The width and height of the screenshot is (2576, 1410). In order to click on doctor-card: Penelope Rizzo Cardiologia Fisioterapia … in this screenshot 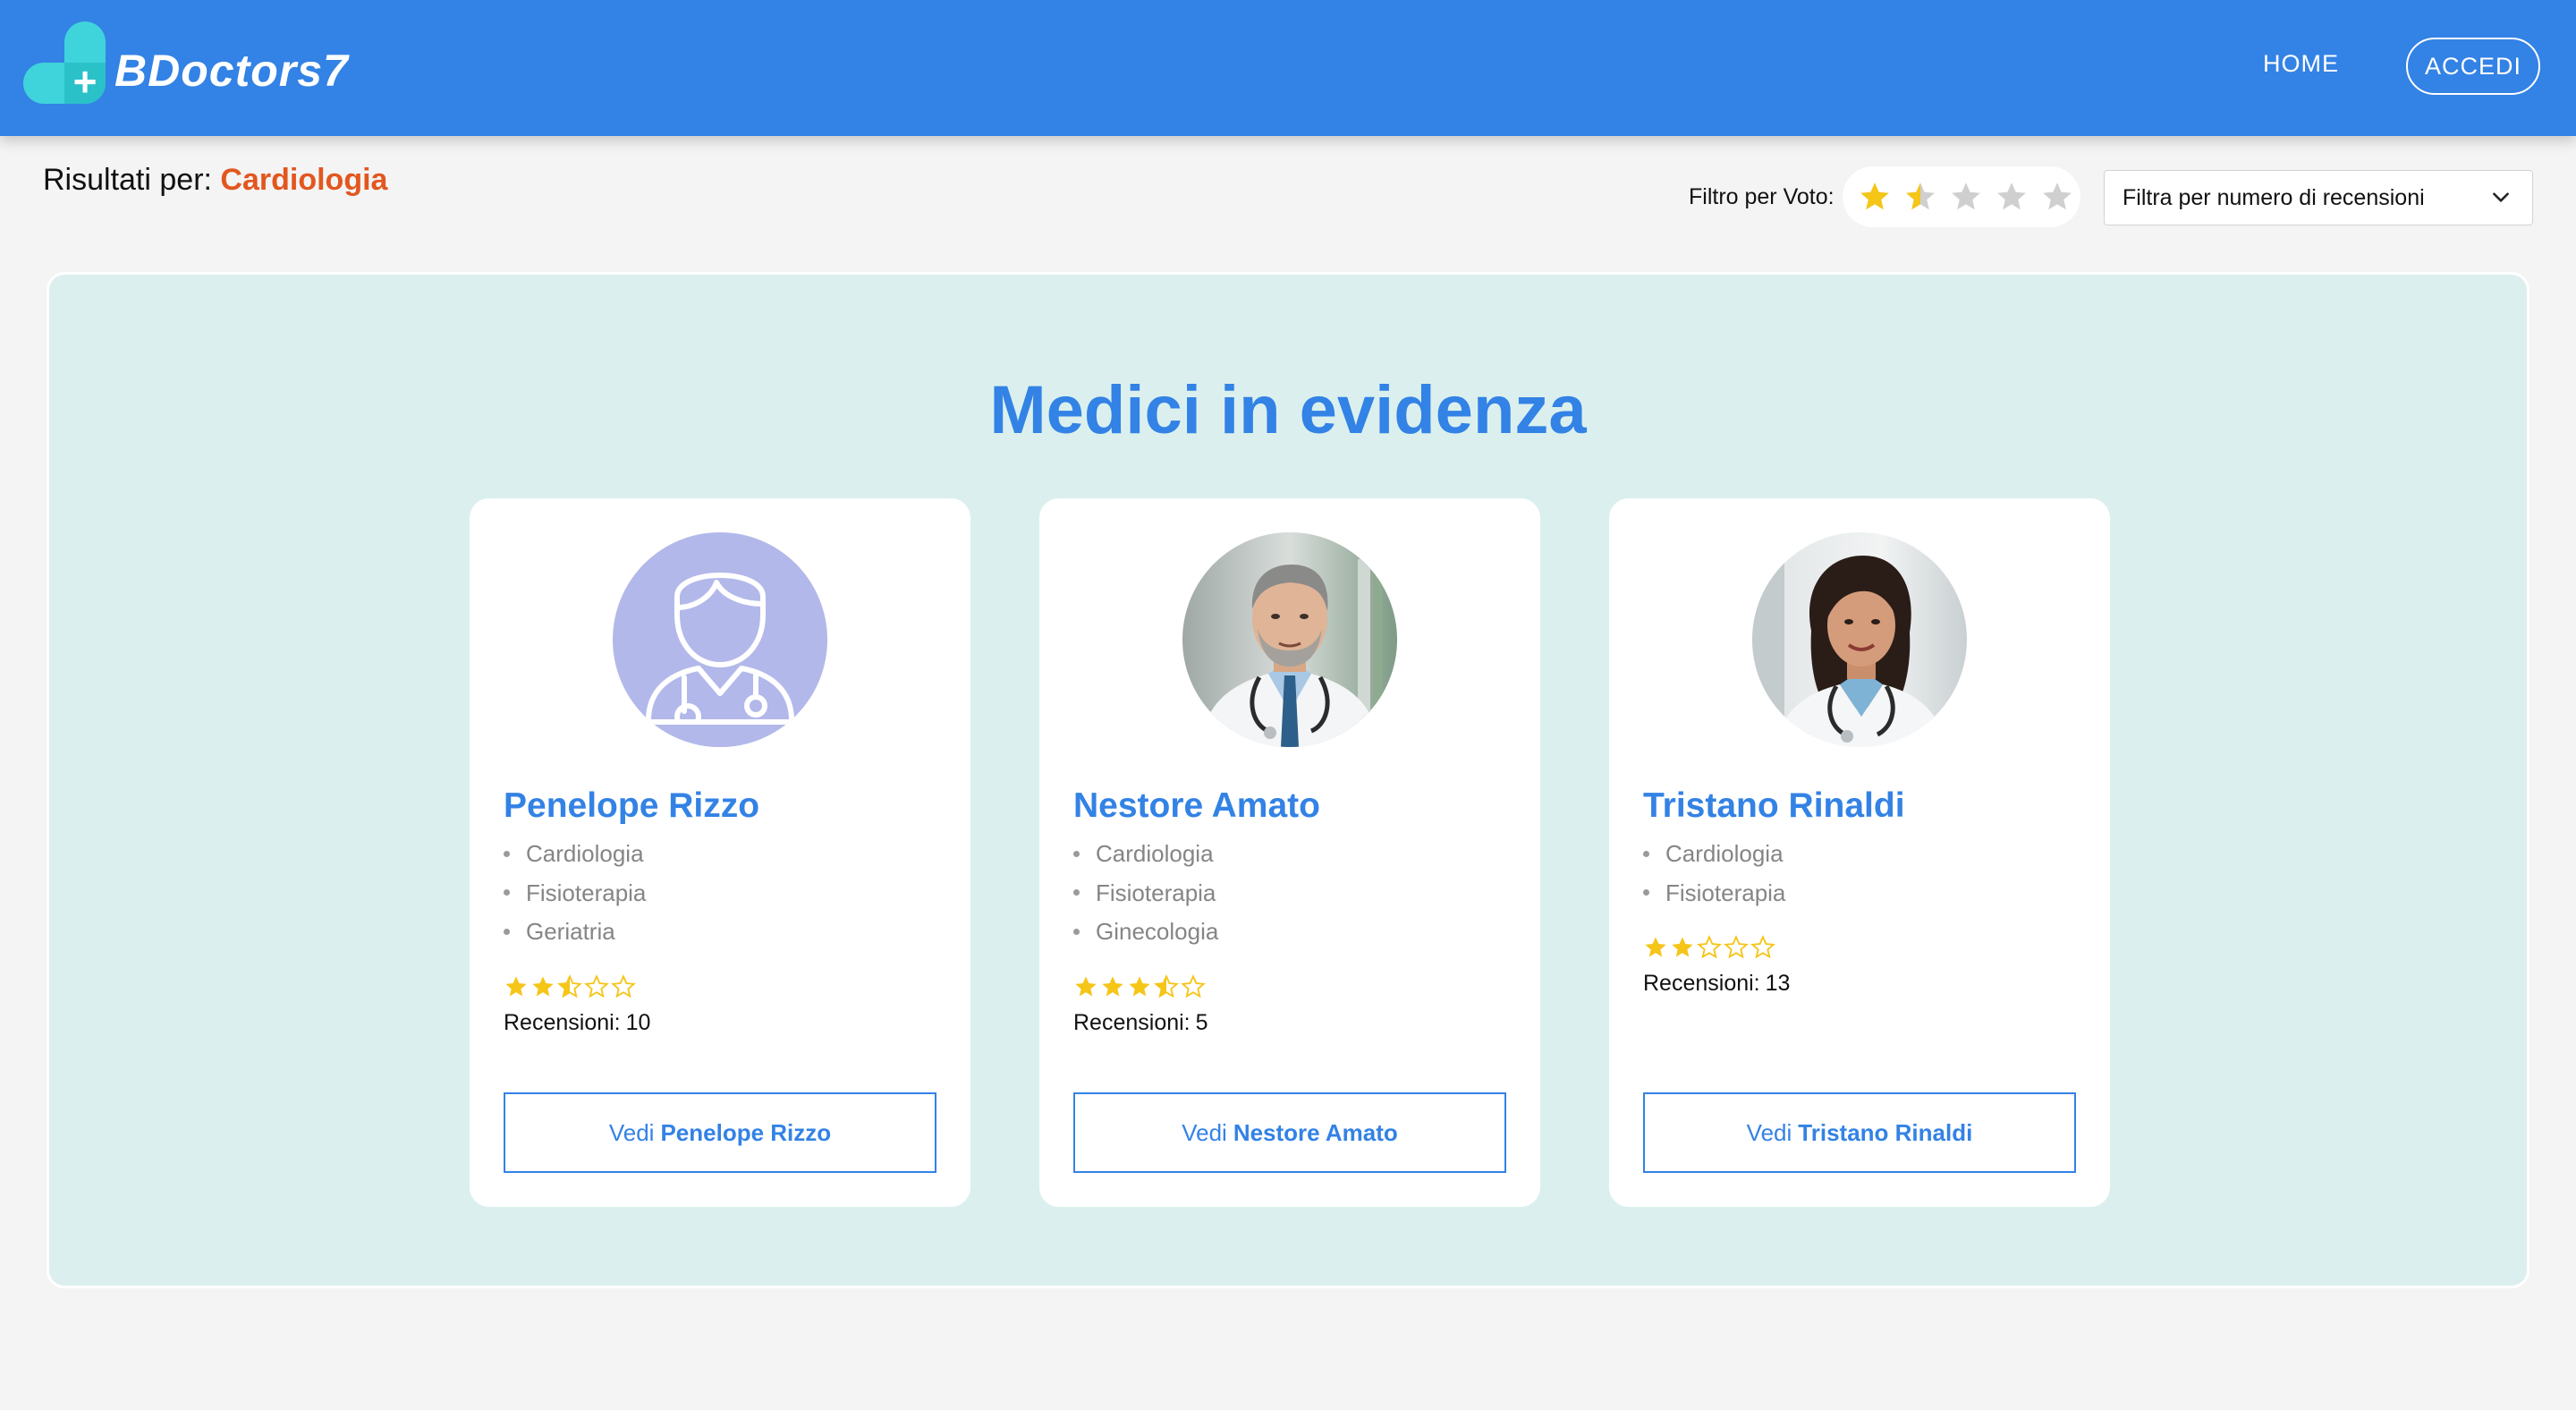, I will do `click(720, 853)`.